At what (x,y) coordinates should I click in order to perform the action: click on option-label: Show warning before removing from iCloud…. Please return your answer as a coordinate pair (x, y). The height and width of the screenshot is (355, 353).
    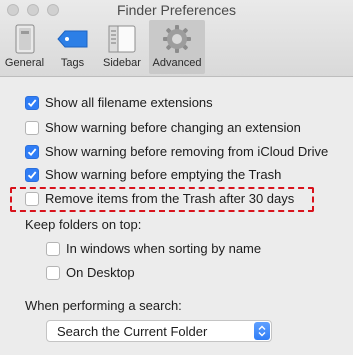
    Looking at the image, I should click on (187, 151).